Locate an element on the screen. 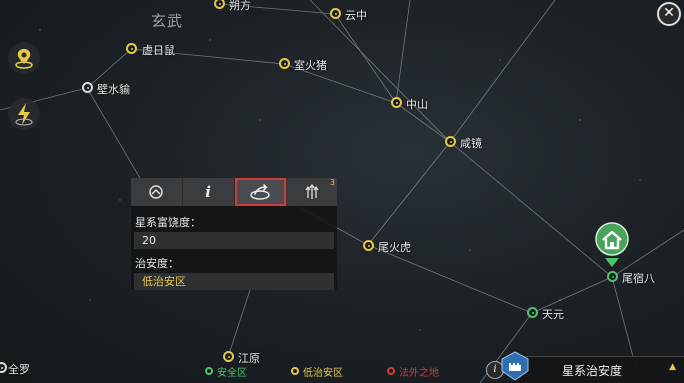 The width and height of the screenshot is (684, 383). fleet-icon is located at coordinates (312, 191).